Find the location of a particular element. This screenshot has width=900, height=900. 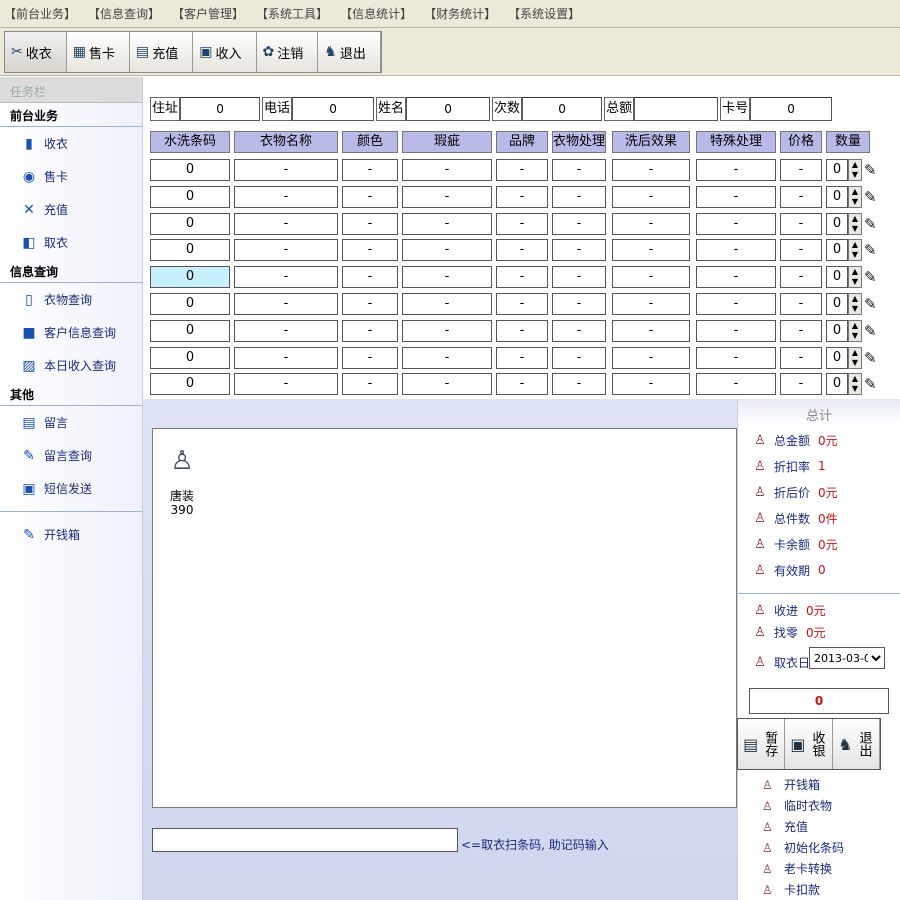

quick-link-1: ♙ 临时衣物 is located at coordinates (803, 805).